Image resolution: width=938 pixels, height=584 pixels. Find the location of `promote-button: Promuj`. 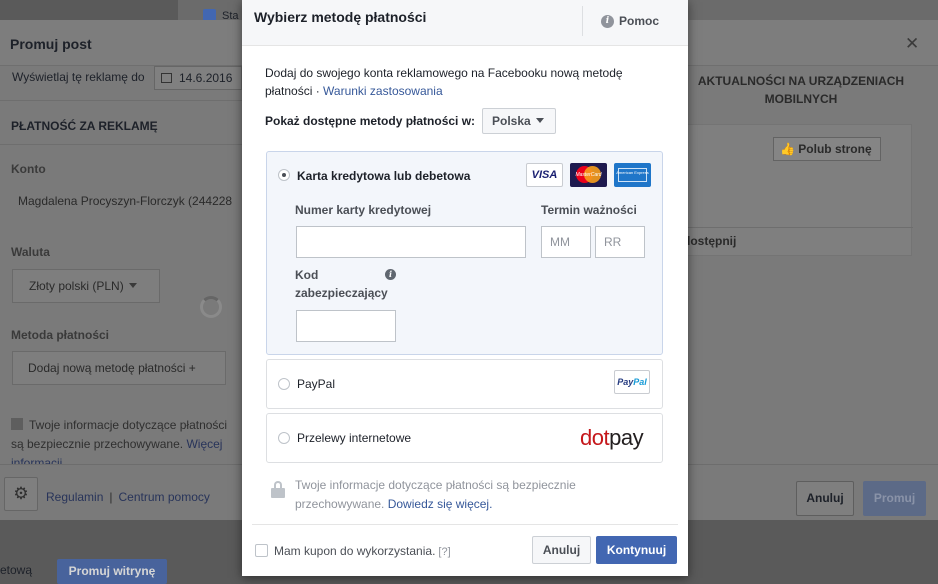

promote-button: Promuj is located at coordinates (894, 498).